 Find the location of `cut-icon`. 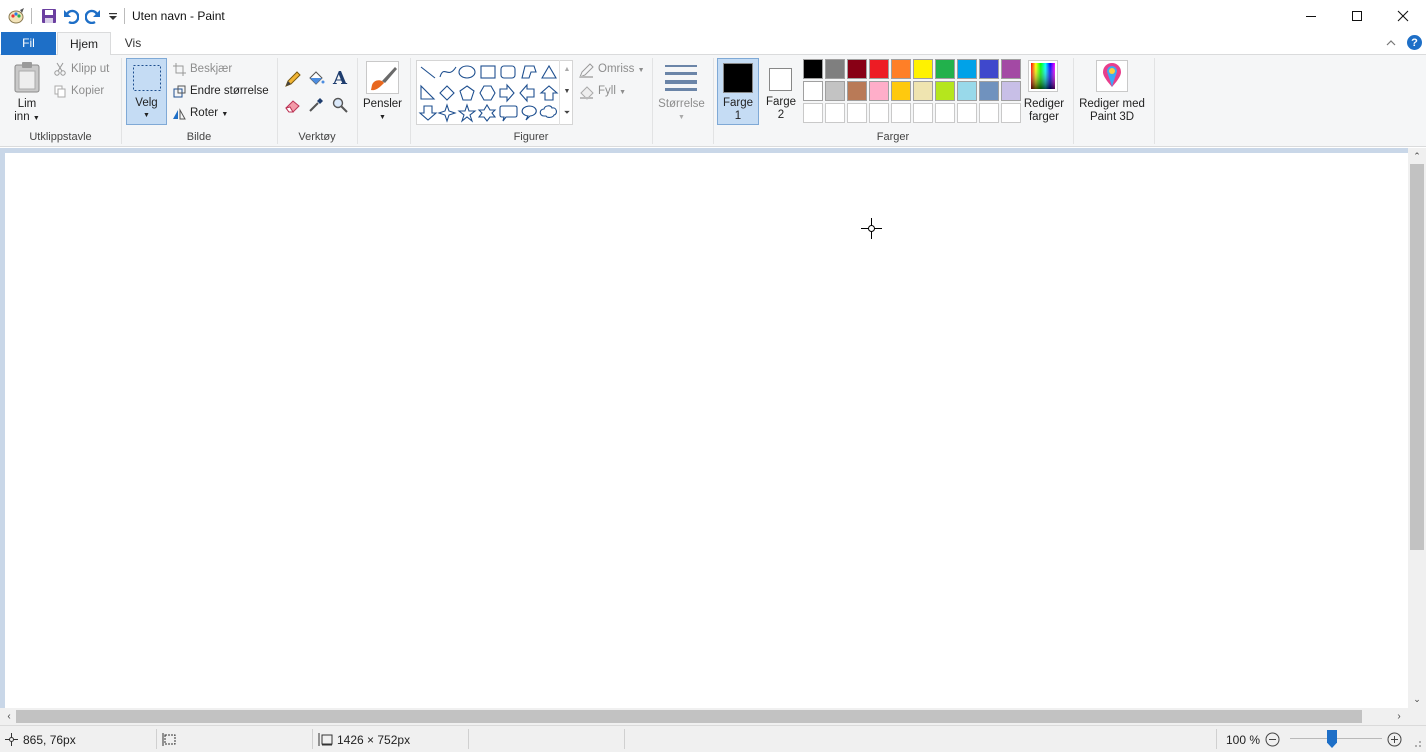

cut-icon is located at coordinates (60, 69).